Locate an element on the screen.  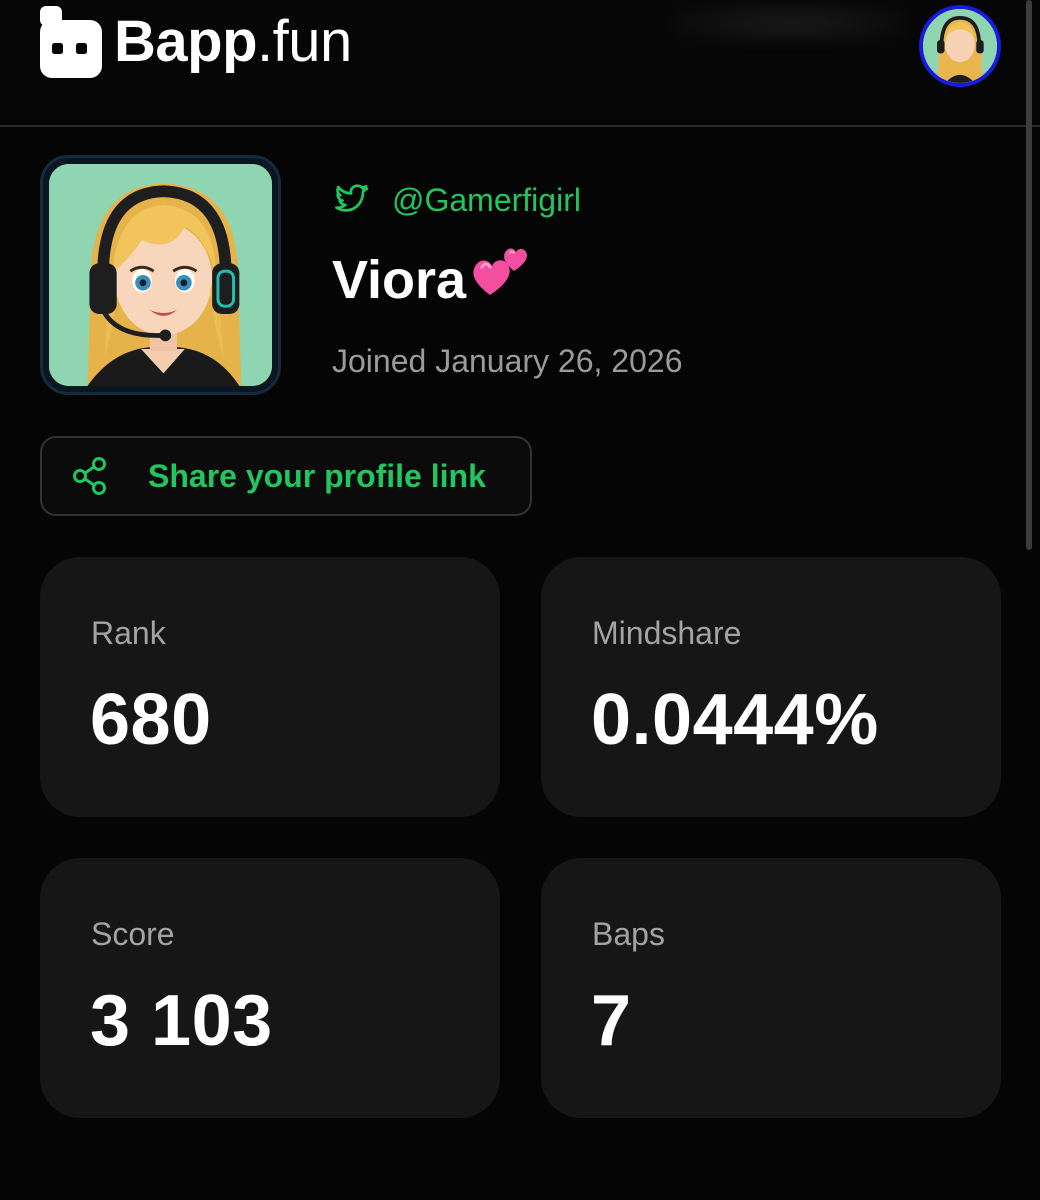
share-profile-label: Share your profile link is located at coordinates (317, 475).